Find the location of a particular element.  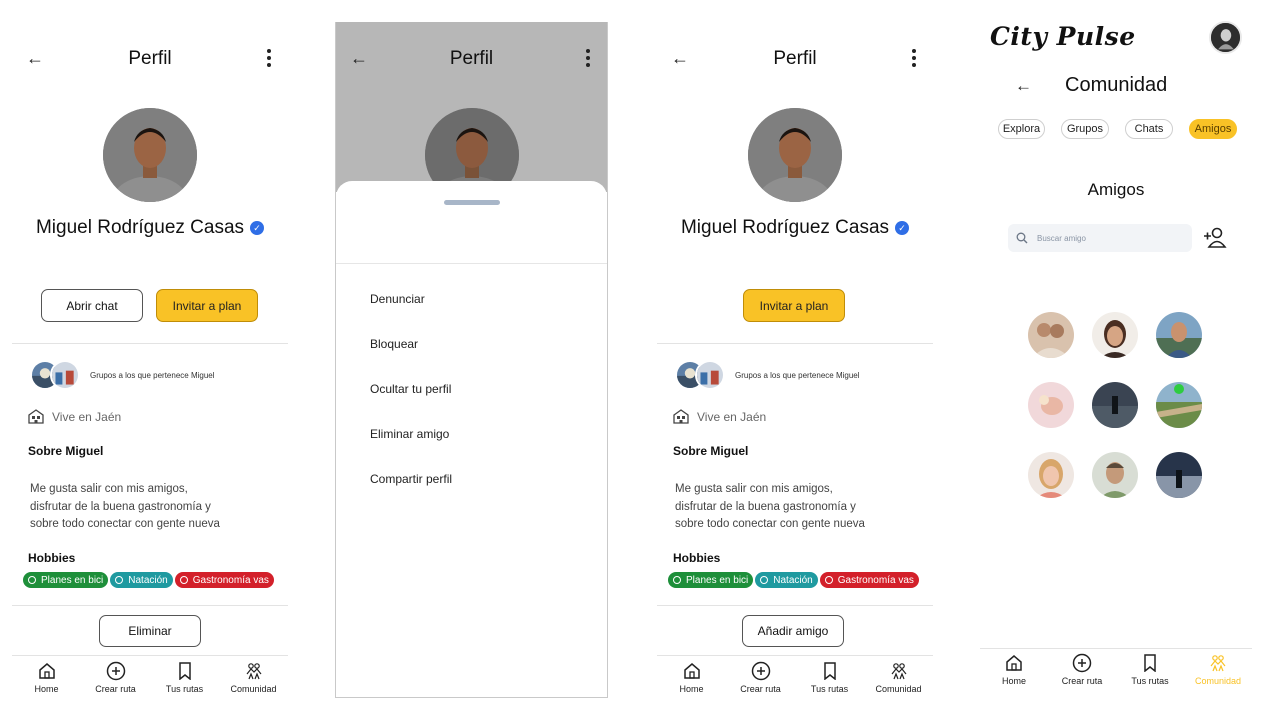

menu-item-share-profile: Compartir perfil is located at coordinates (411, 479).